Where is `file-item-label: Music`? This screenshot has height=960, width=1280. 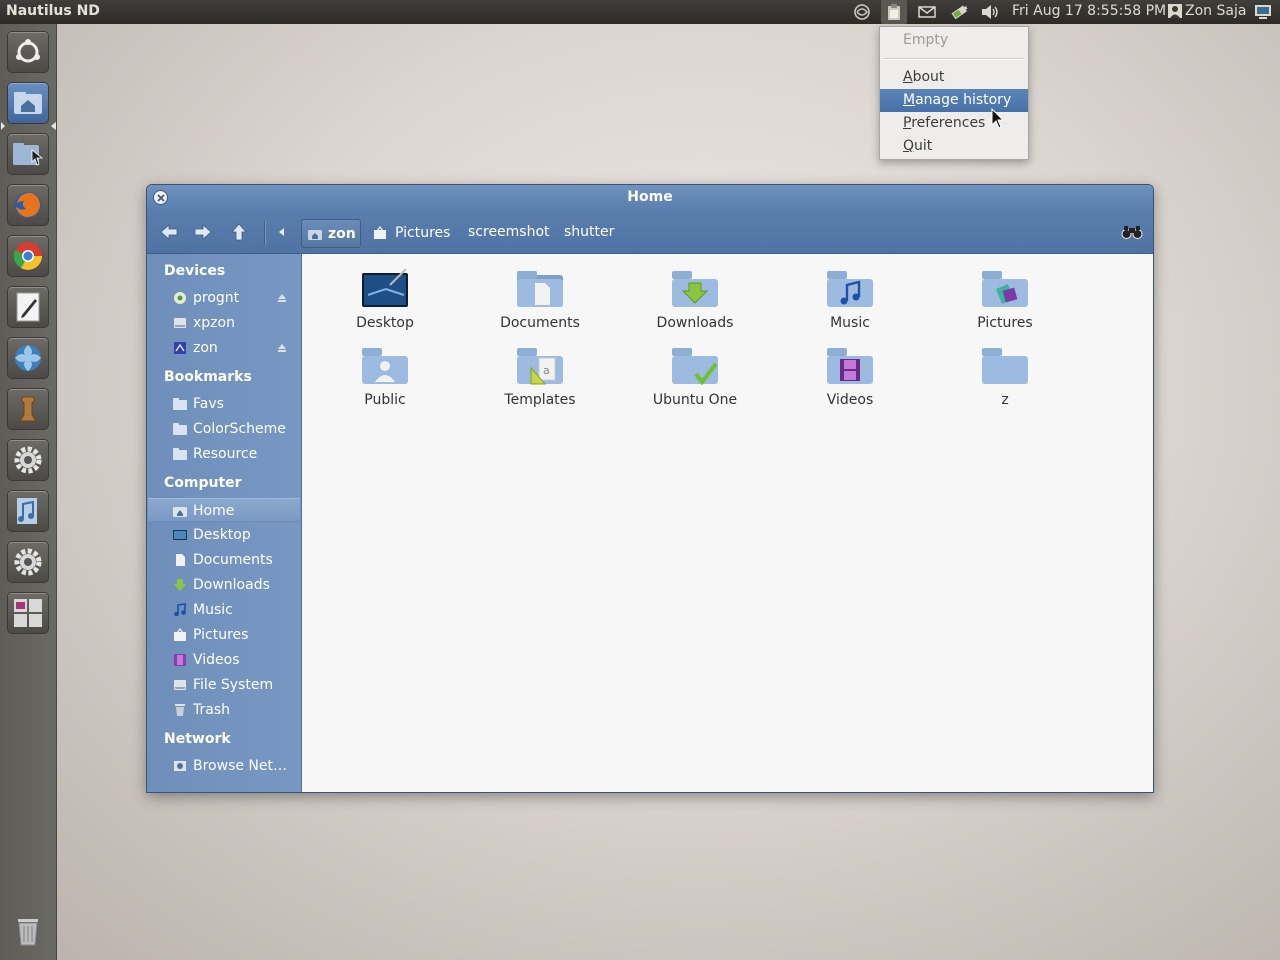 file-item-label: Music is located at coordinates (850, 323).